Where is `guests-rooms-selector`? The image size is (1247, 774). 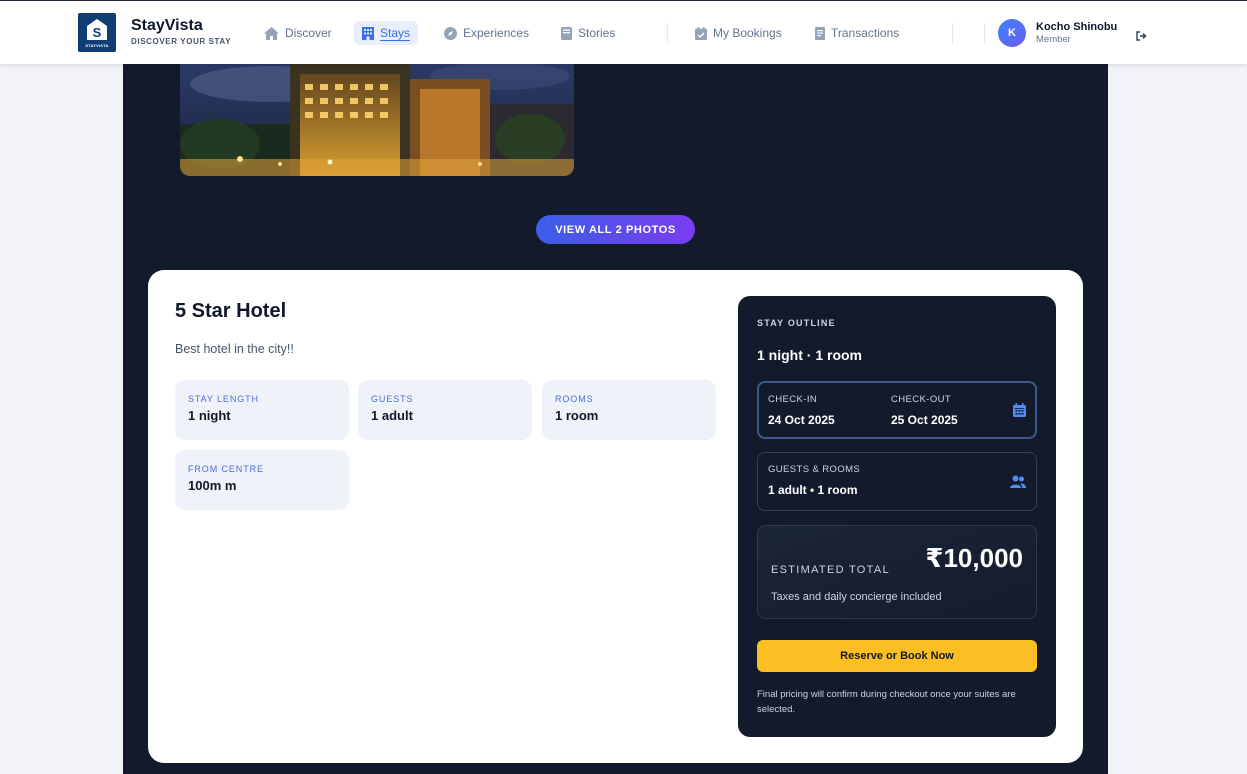 guests-rooms-selector is located at coordinates (897, 481).